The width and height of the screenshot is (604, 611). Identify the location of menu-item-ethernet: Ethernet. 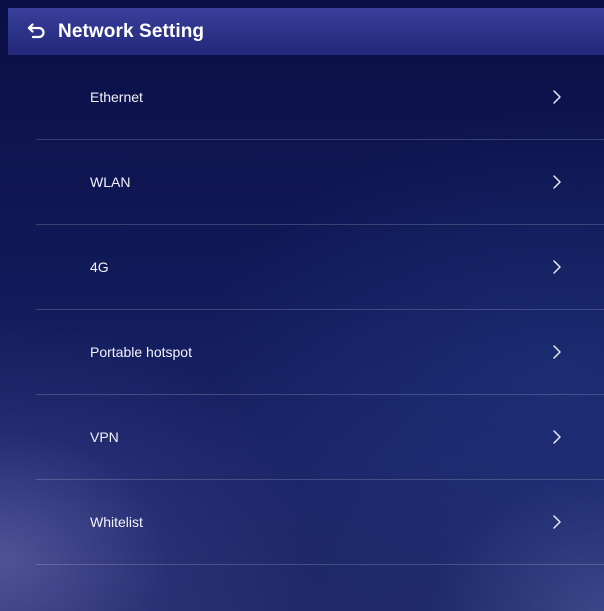
(320, 97).